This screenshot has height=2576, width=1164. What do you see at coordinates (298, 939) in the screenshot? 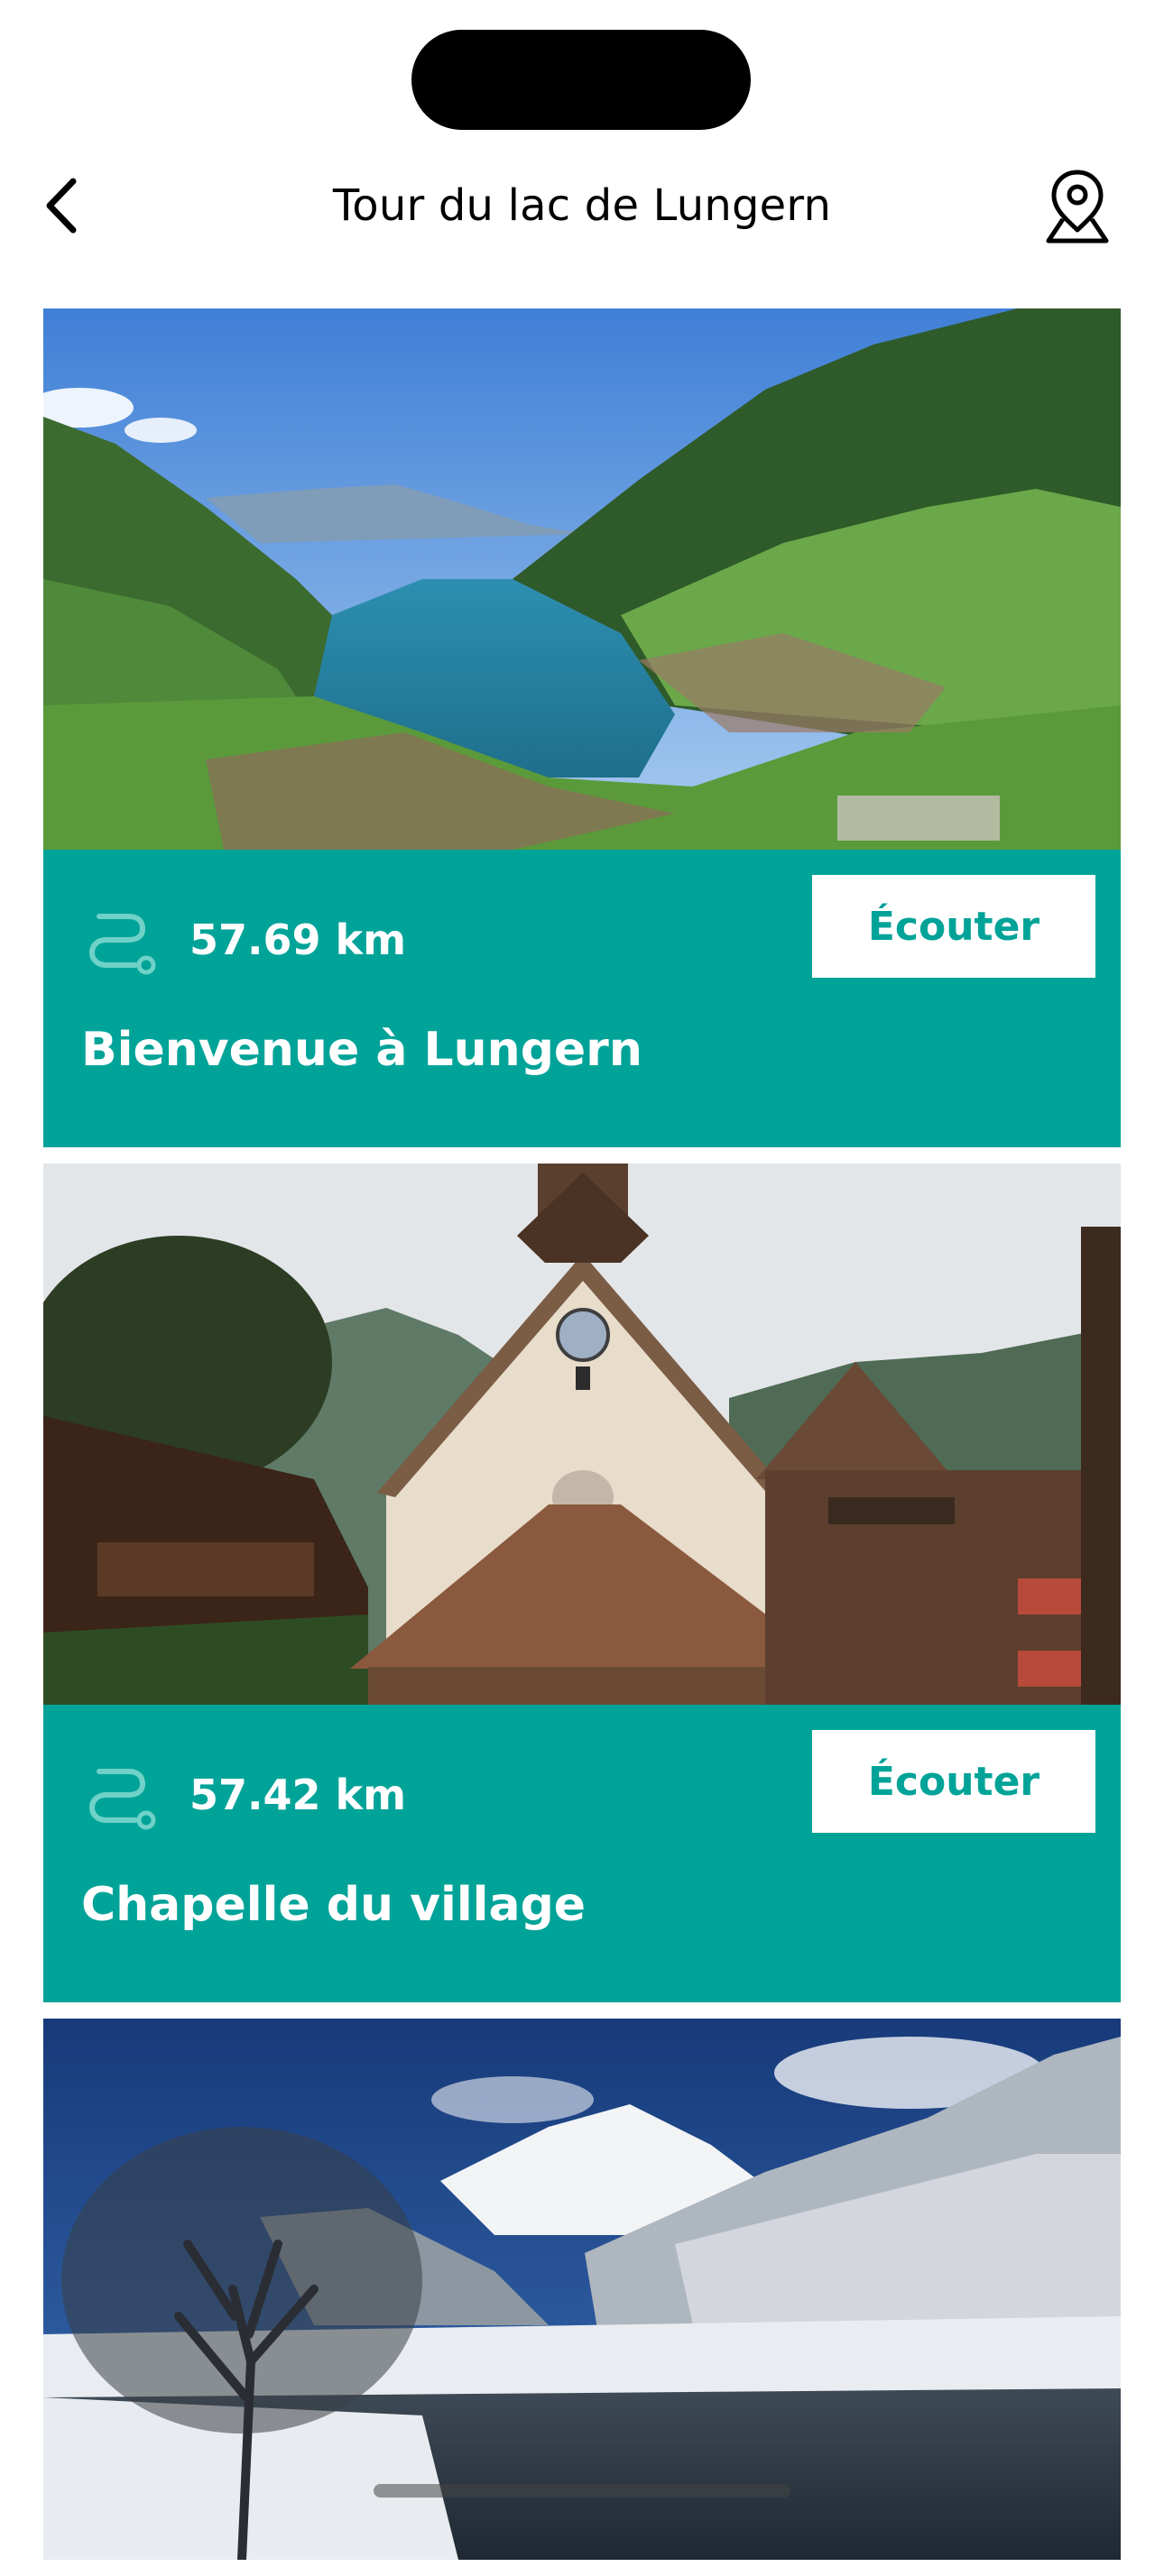
I see `distance-label: 57.69 km` at bounding box center [298, 939].